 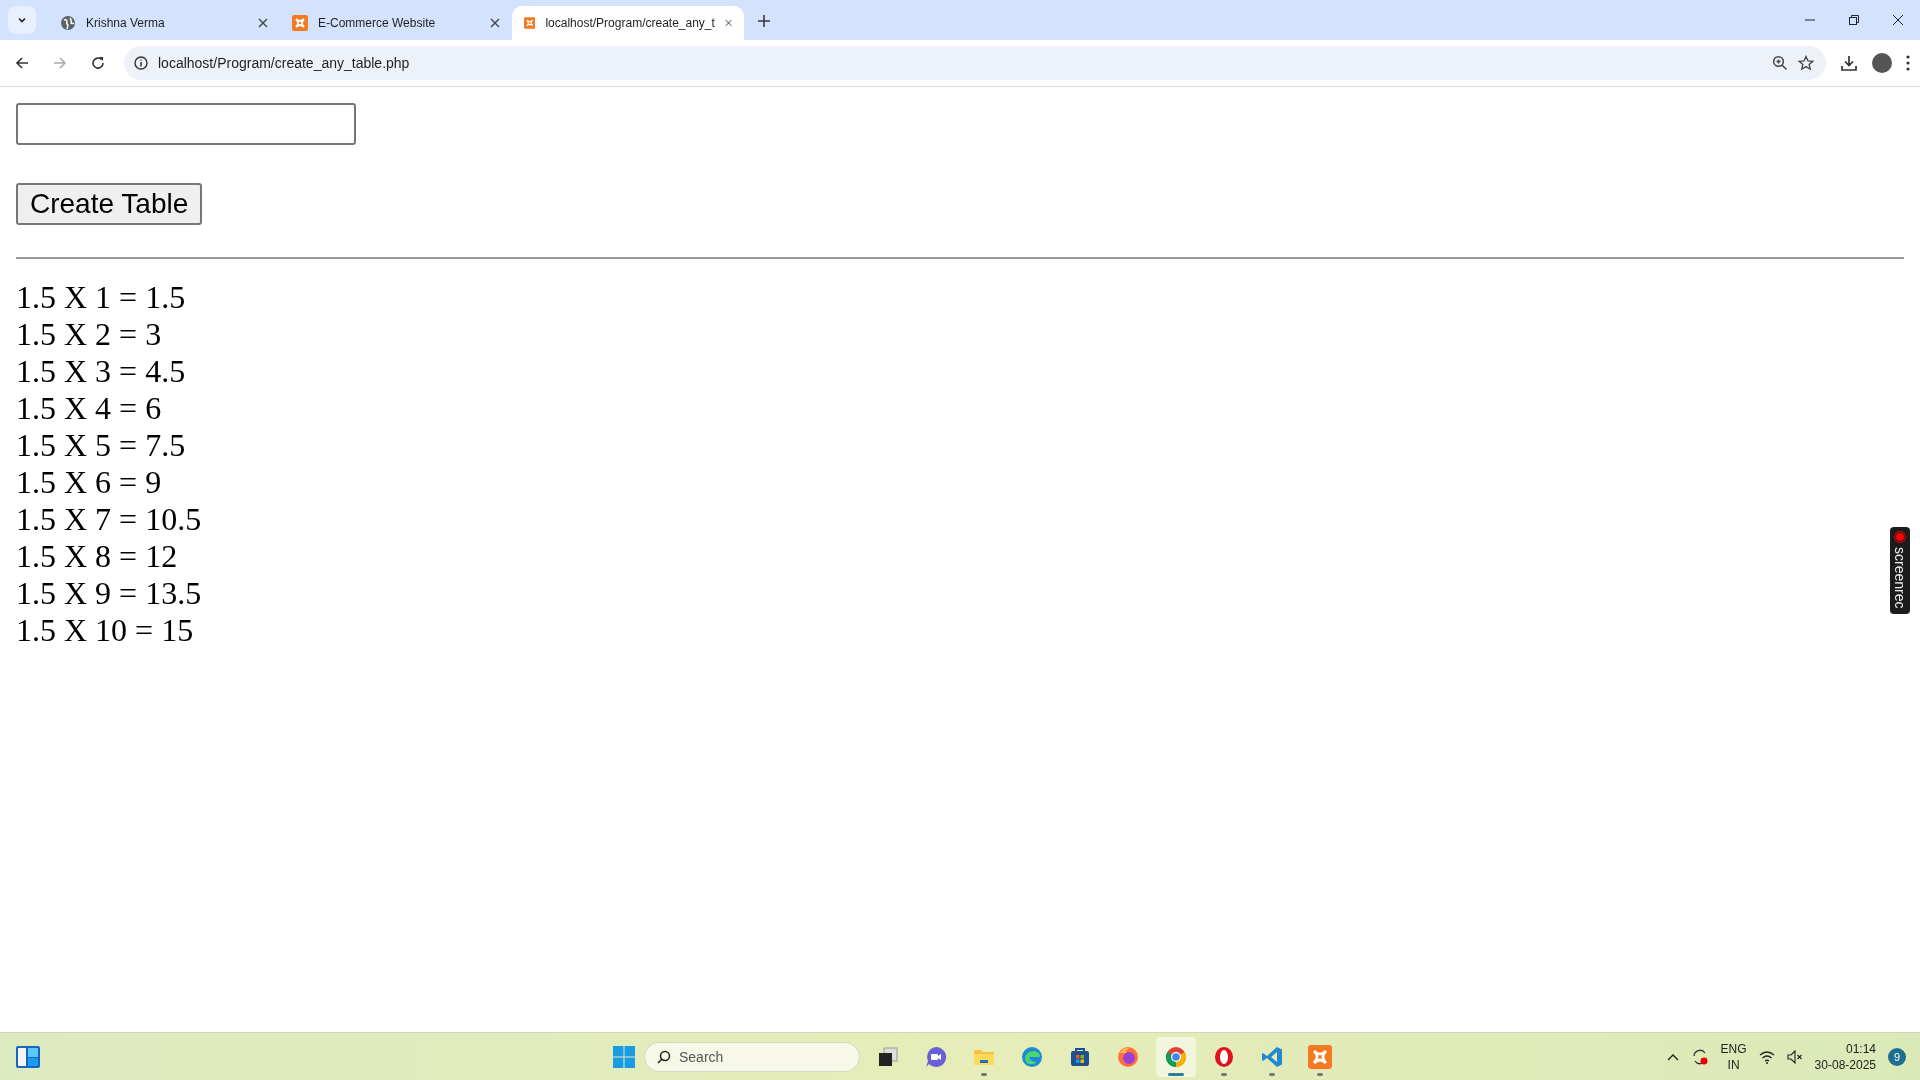 I want to click on table-line: 1.5 X 5 = 7.5, so click(x=101, y=445).